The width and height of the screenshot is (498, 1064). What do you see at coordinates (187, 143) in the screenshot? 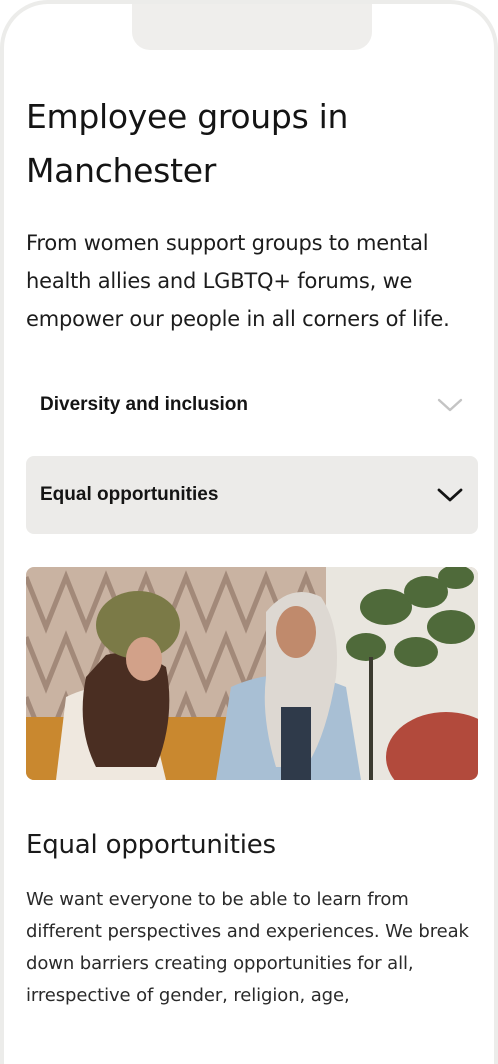
I see `page-title: Employee groups in Manchester` at bounding box center [187, 143].